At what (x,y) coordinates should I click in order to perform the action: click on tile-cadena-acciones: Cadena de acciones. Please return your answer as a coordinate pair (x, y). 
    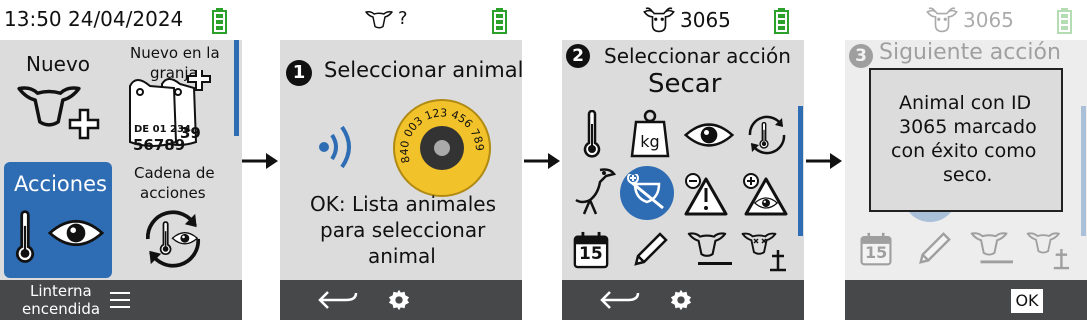
    Looking at the image, I should click on (175, 220).